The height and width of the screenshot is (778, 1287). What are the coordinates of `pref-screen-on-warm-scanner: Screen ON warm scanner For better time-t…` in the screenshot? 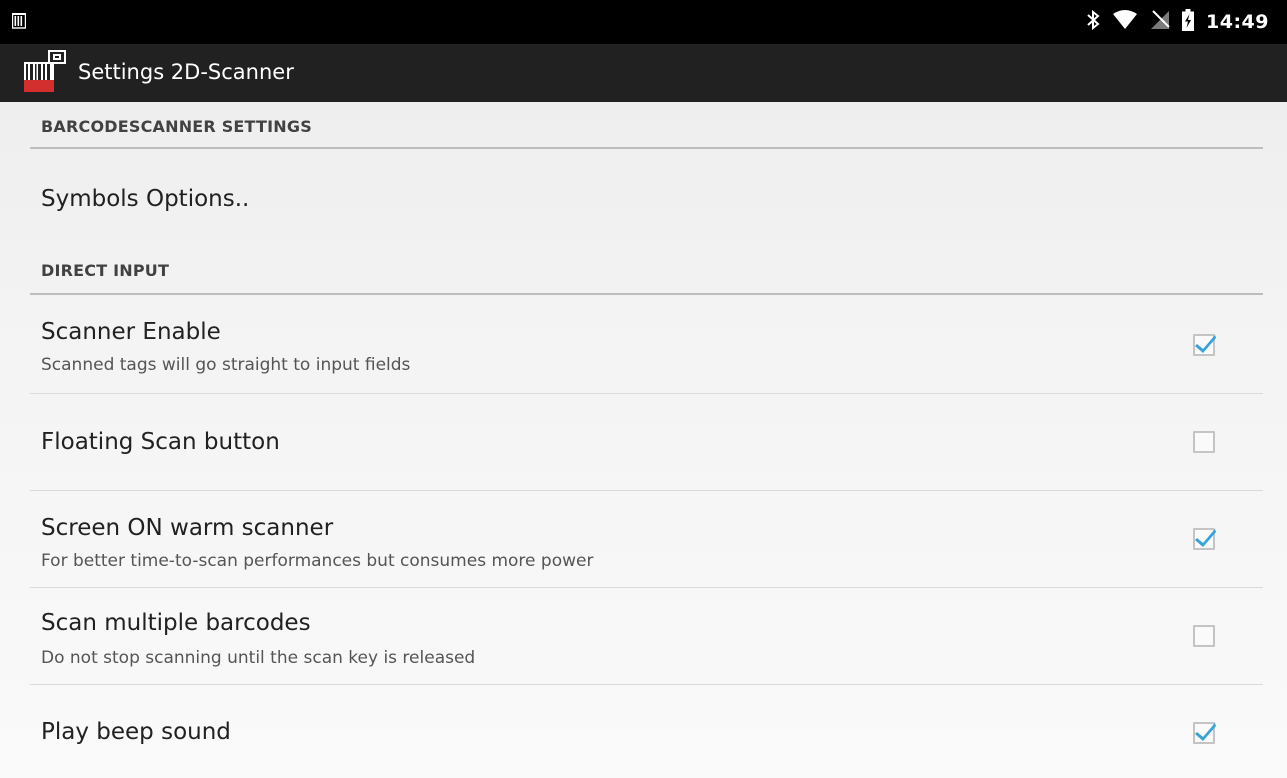 It's located at (646, 539).